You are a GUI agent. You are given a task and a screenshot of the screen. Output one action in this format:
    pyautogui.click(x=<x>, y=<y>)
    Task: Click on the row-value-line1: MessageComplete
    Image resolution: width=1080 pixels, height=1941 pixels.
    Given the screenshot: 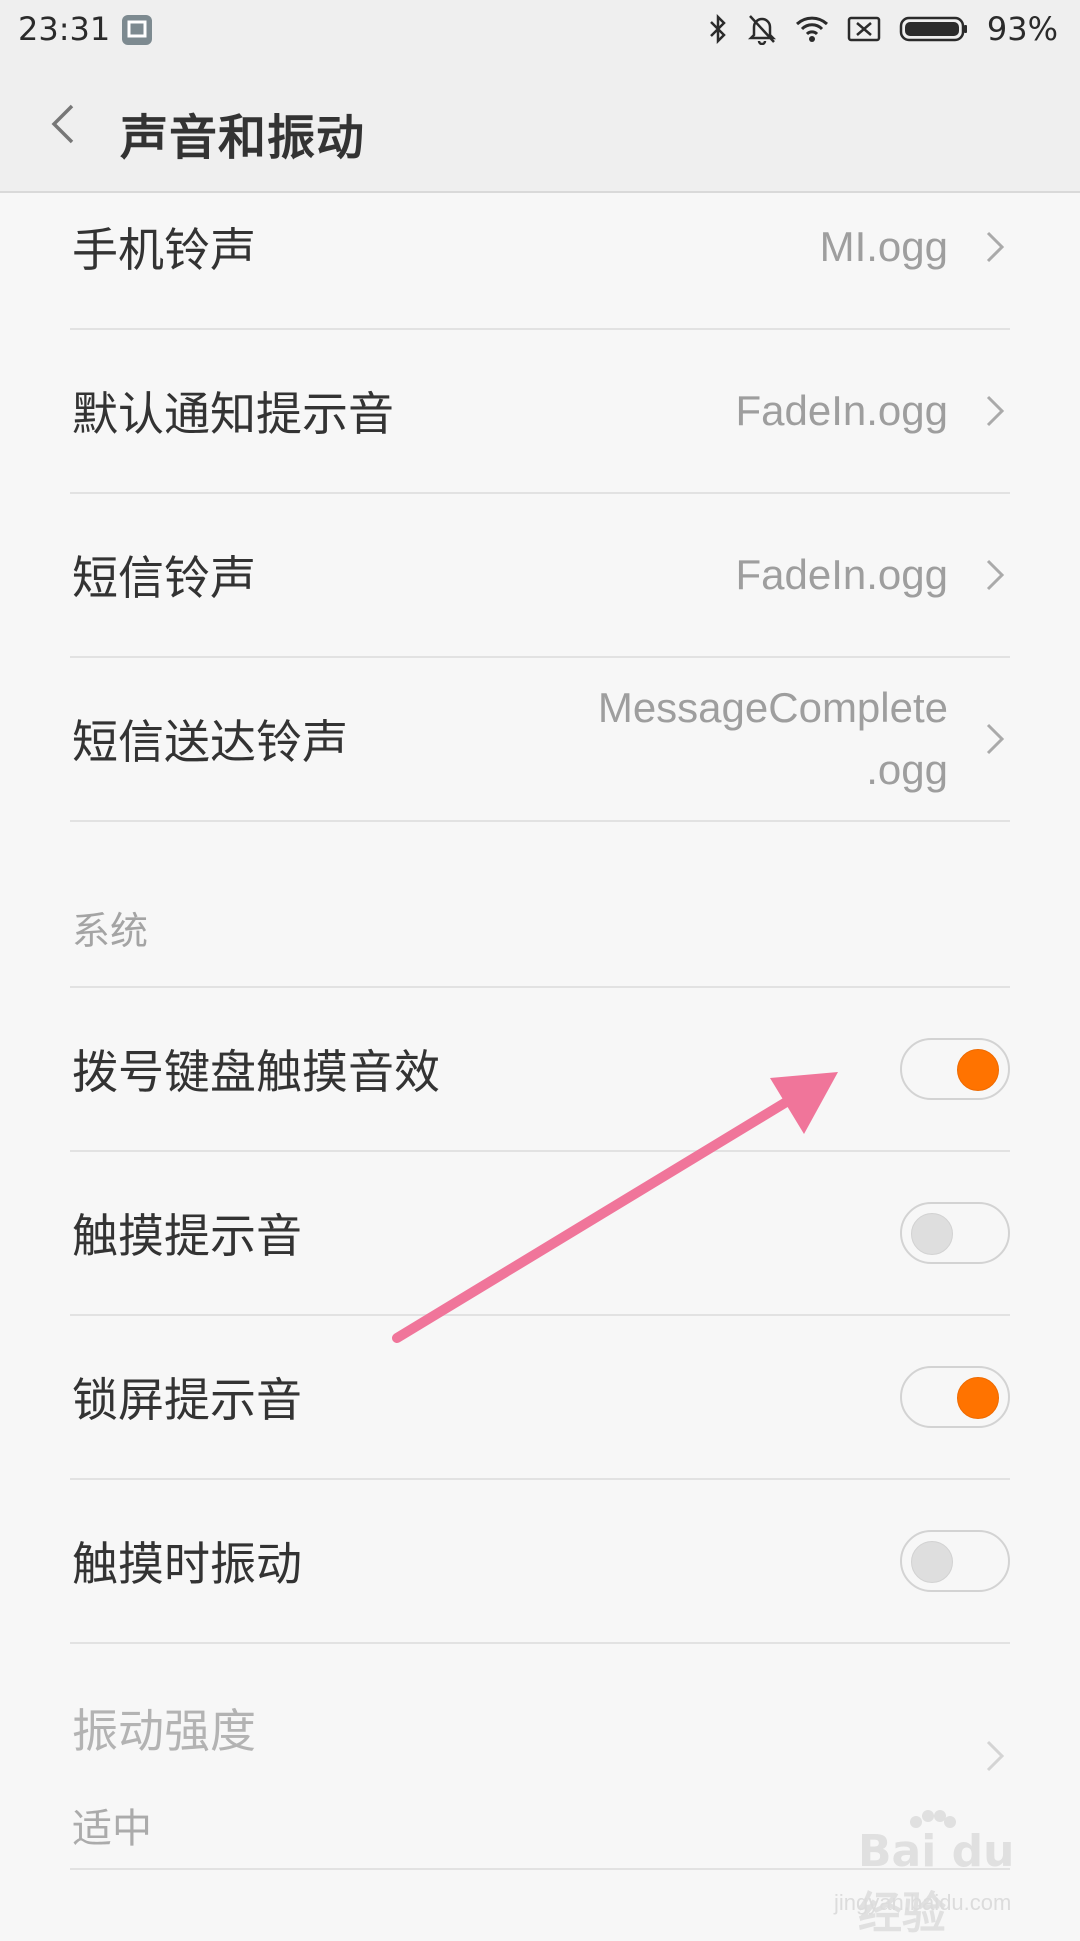 What is the action you would take?
    pyautogui.click(x=772, y=707)
    